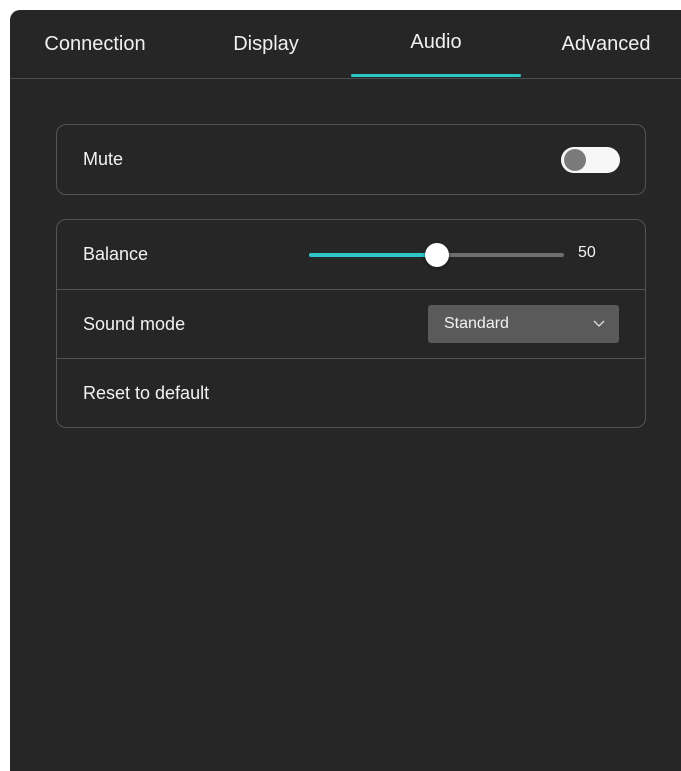 This screenshot has width=681, height=771. What do you see at coordinates (599, 323) in the screenshot?
I see `chevron-down-icon` at bounding box center [599, 323].